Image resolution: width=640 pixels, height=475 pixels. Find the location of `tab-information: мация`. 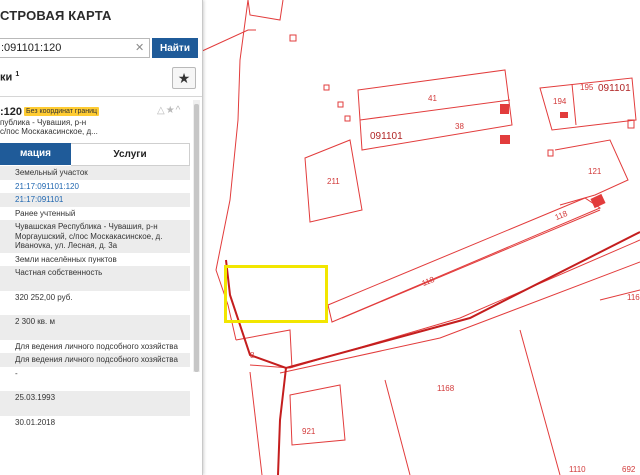

tab-information: мация is located at coordinates (35, 154).